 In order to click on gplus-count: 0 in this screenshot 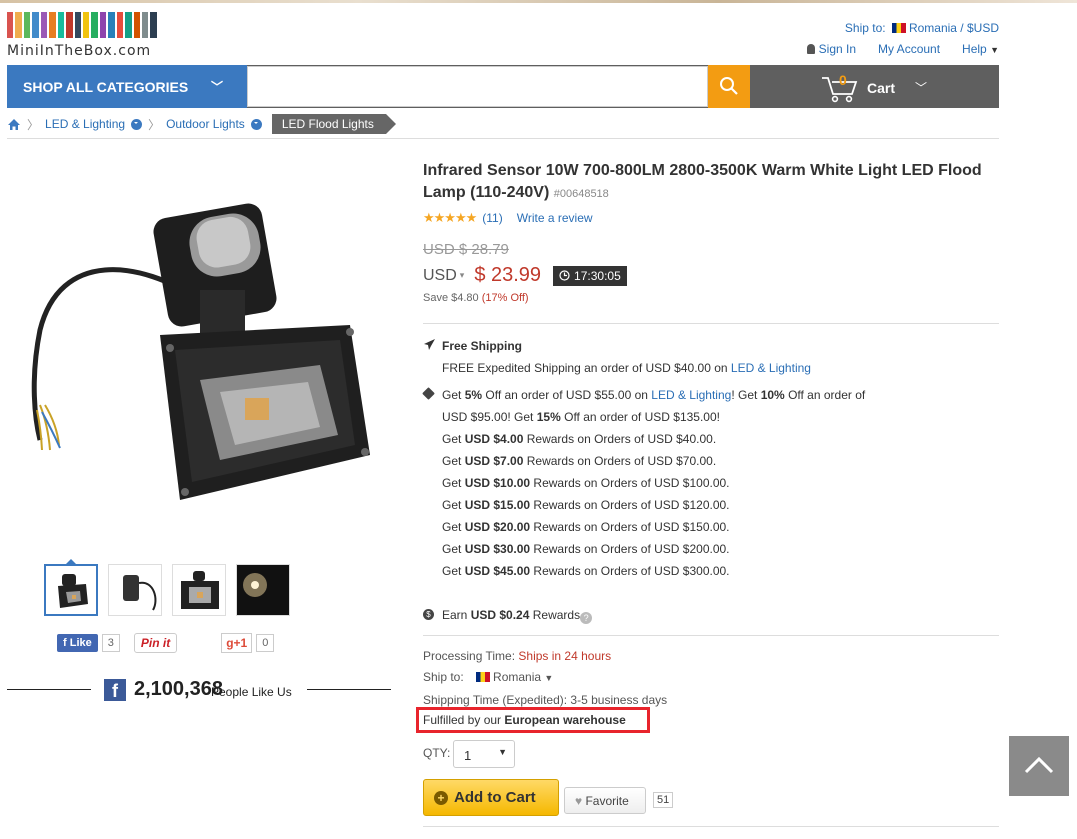, I will do `click(265, 643)`.